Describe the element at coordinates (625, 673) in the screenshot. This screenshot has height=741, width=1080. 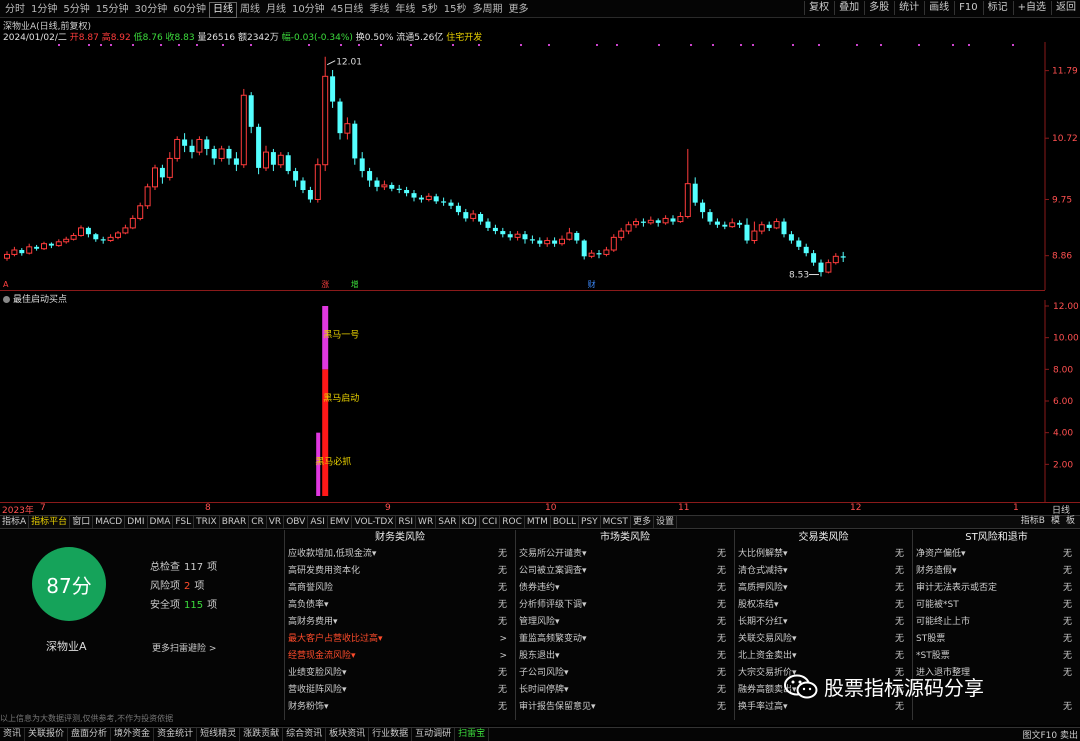
I see `risk-item: 子公司风险▾ 无` at that location.